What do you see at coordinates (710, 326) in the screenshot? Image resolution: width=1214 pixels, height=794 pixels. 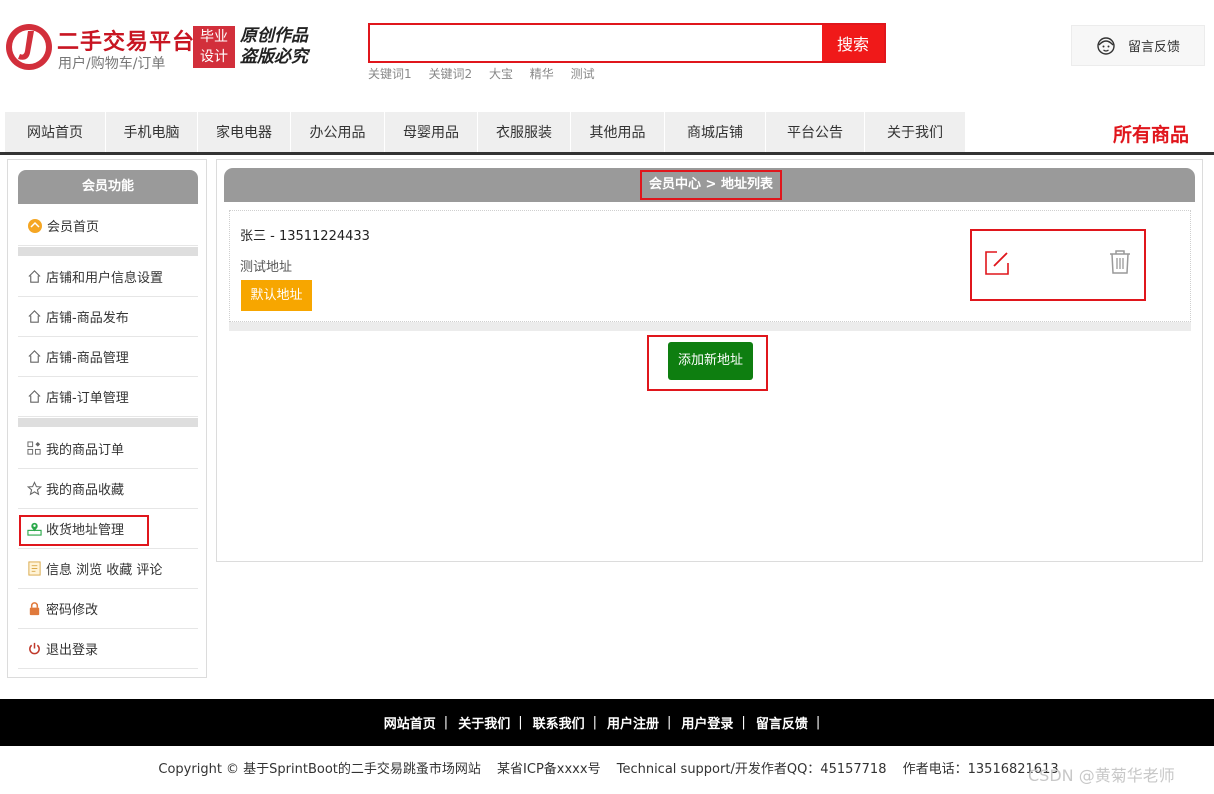 I see `card-footer-bar` at bounding box center [710, 326].